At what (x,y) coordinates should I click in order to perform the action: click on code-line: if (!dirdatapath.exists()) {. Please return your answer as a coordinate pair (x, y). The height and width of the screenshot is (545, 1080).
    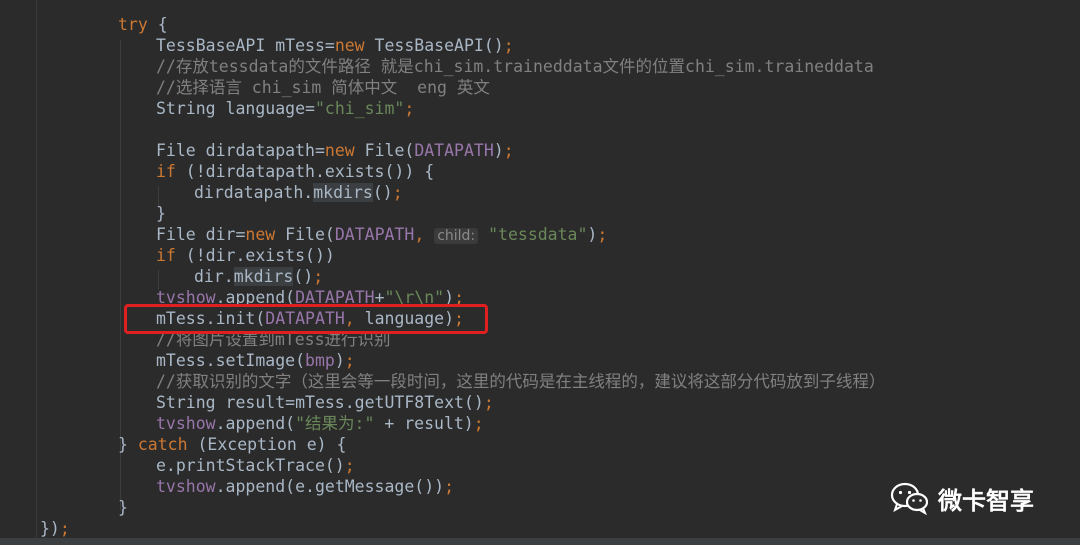
    Looking at the image, I should click on (295, 171).